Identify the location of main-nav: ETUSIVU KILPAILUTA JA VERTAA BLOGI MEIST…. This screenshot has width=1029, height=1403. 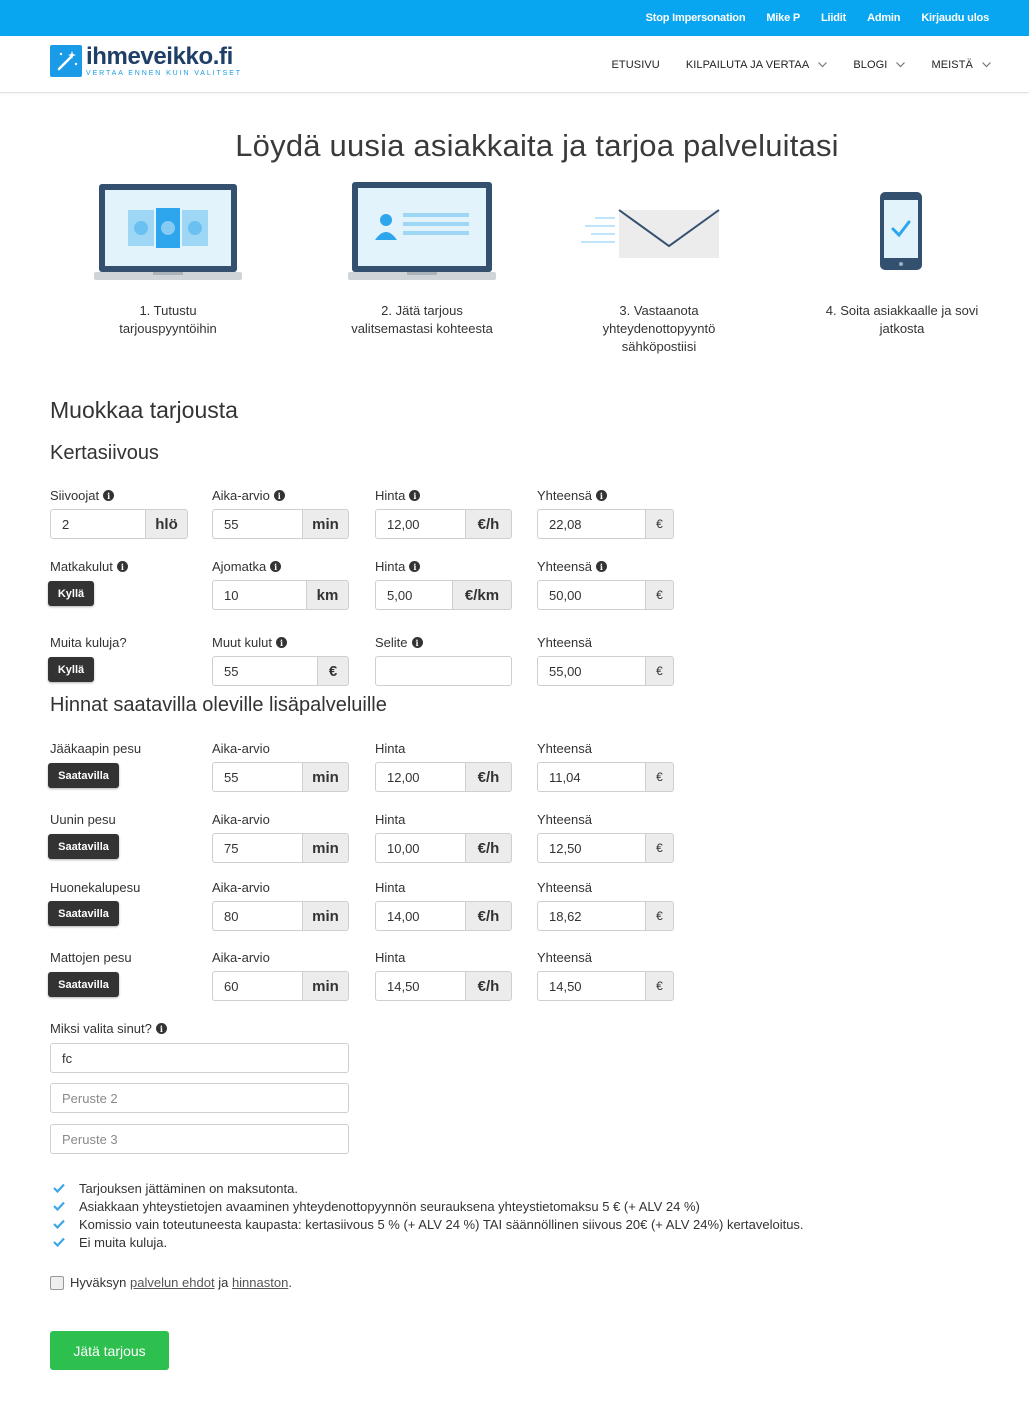
(801, 64).